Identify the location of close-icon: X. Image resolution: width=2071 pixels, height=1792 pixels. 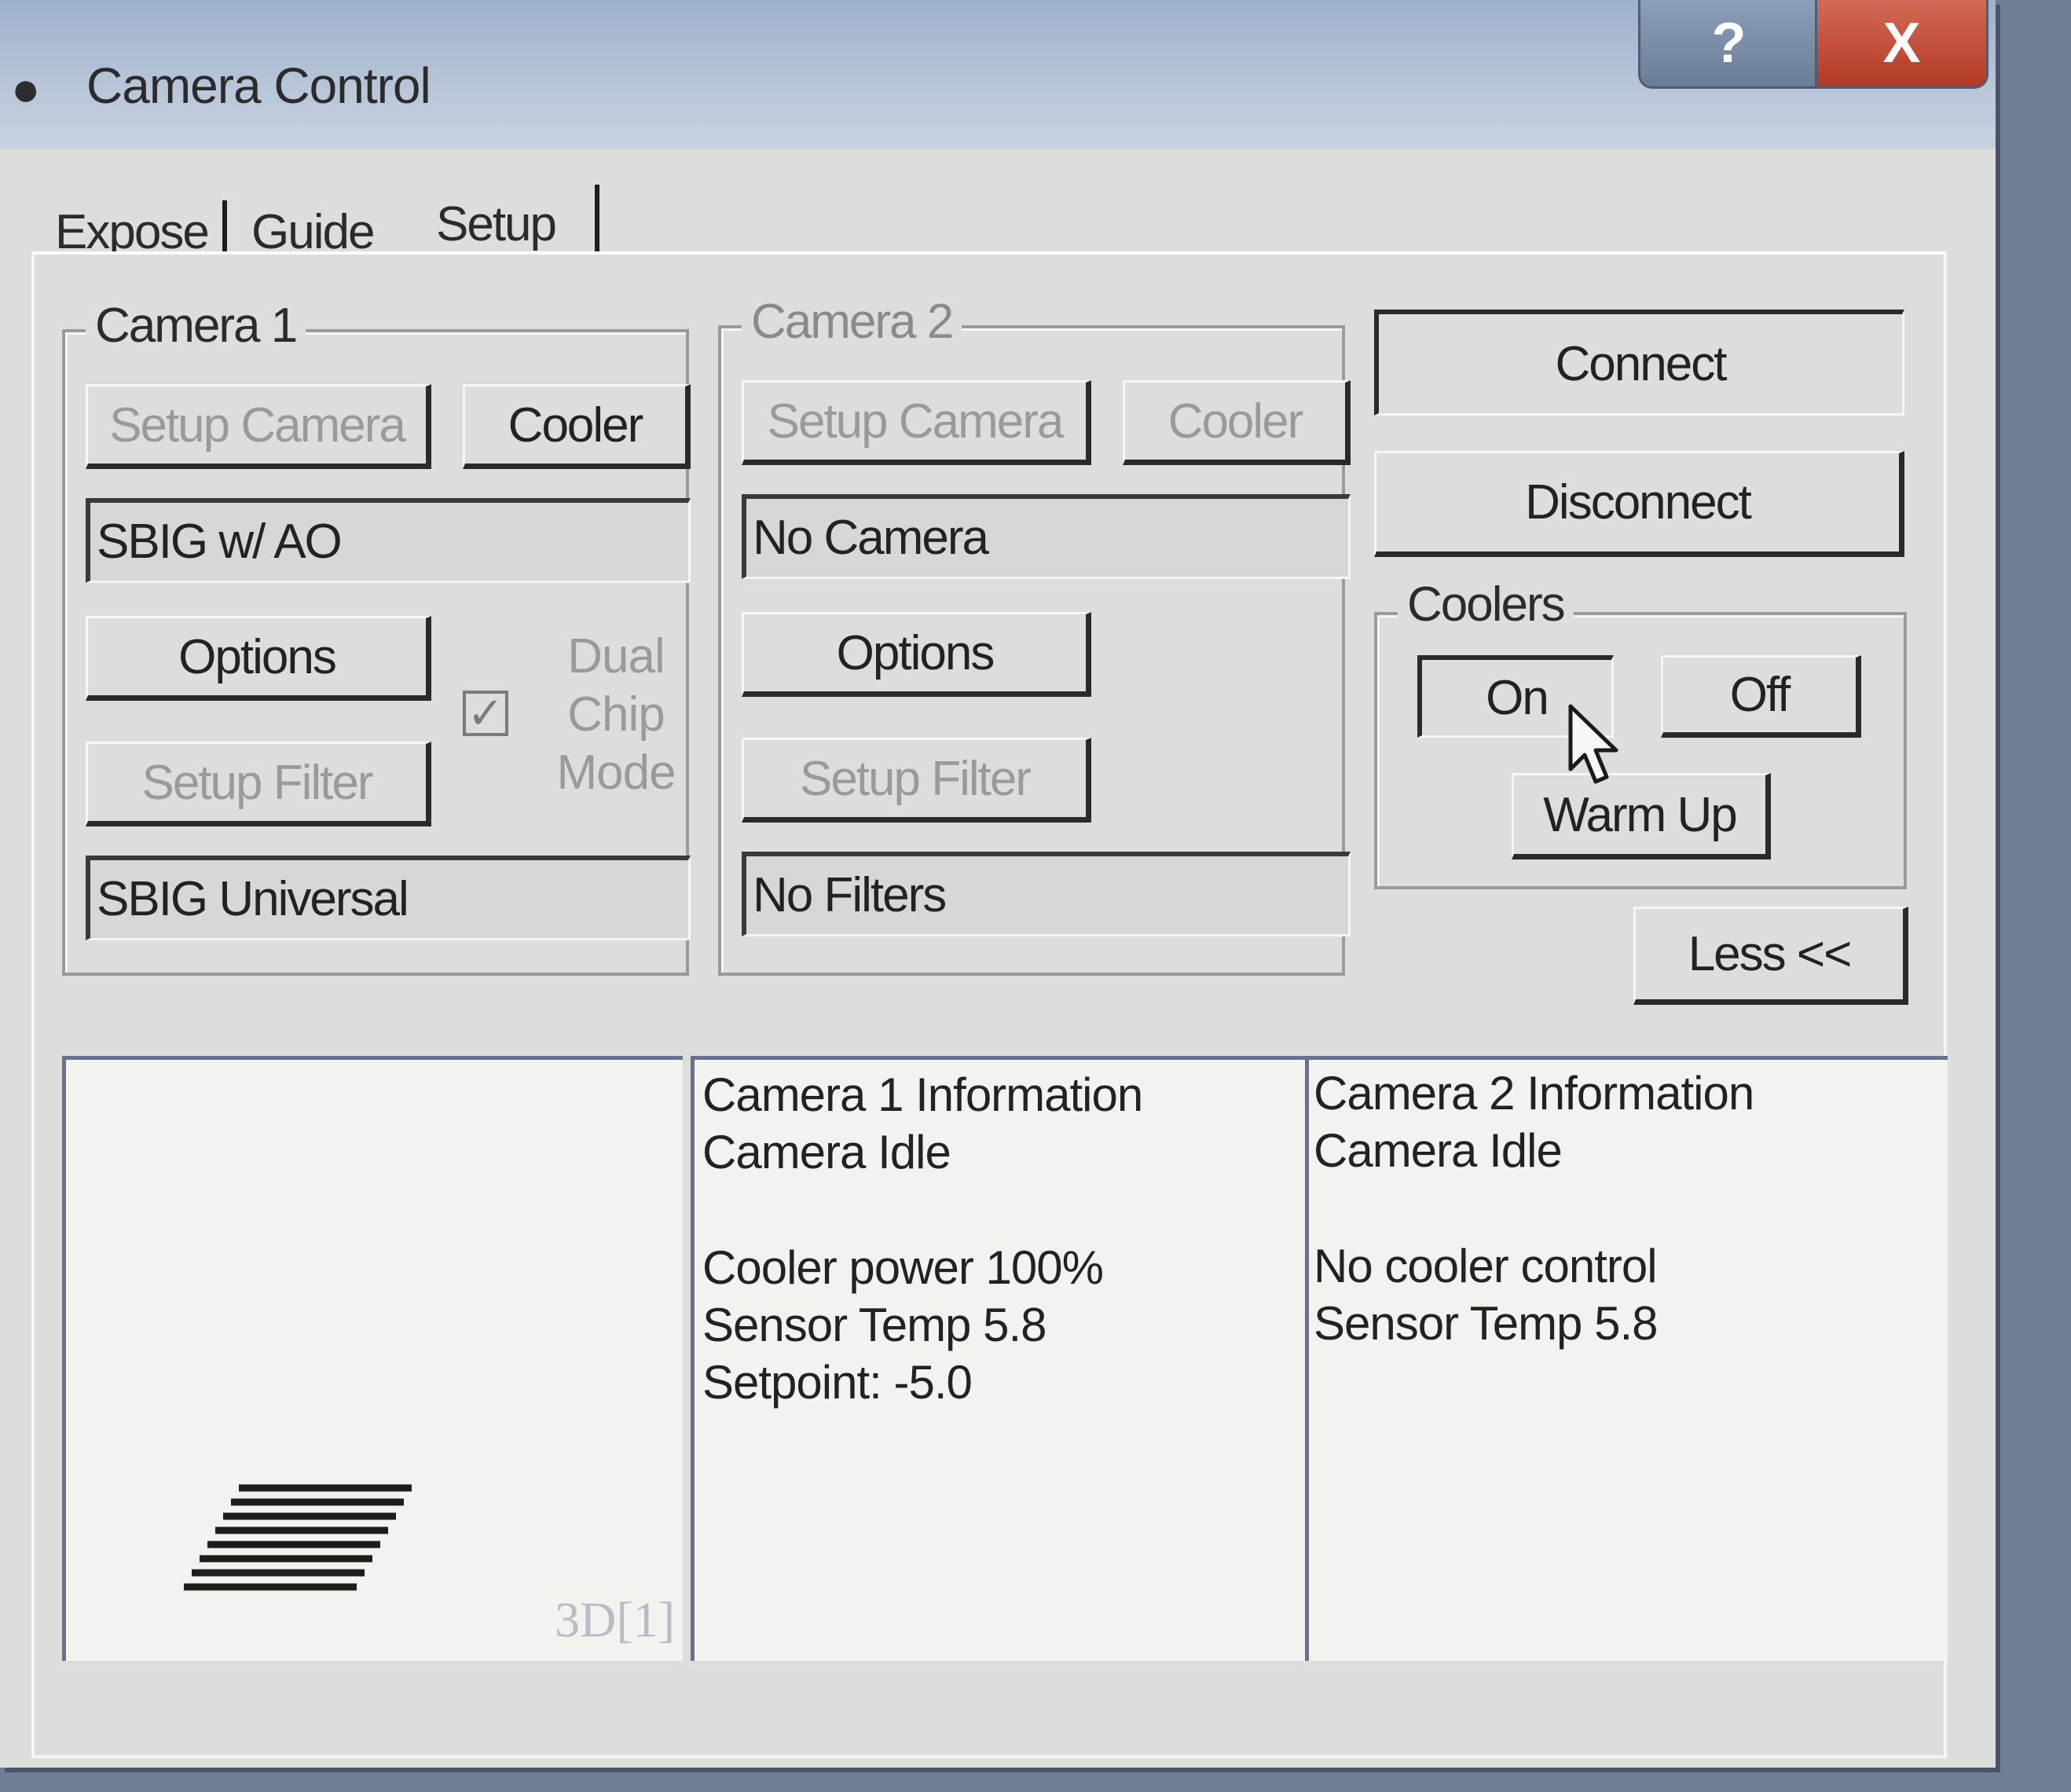
(1901, 43).